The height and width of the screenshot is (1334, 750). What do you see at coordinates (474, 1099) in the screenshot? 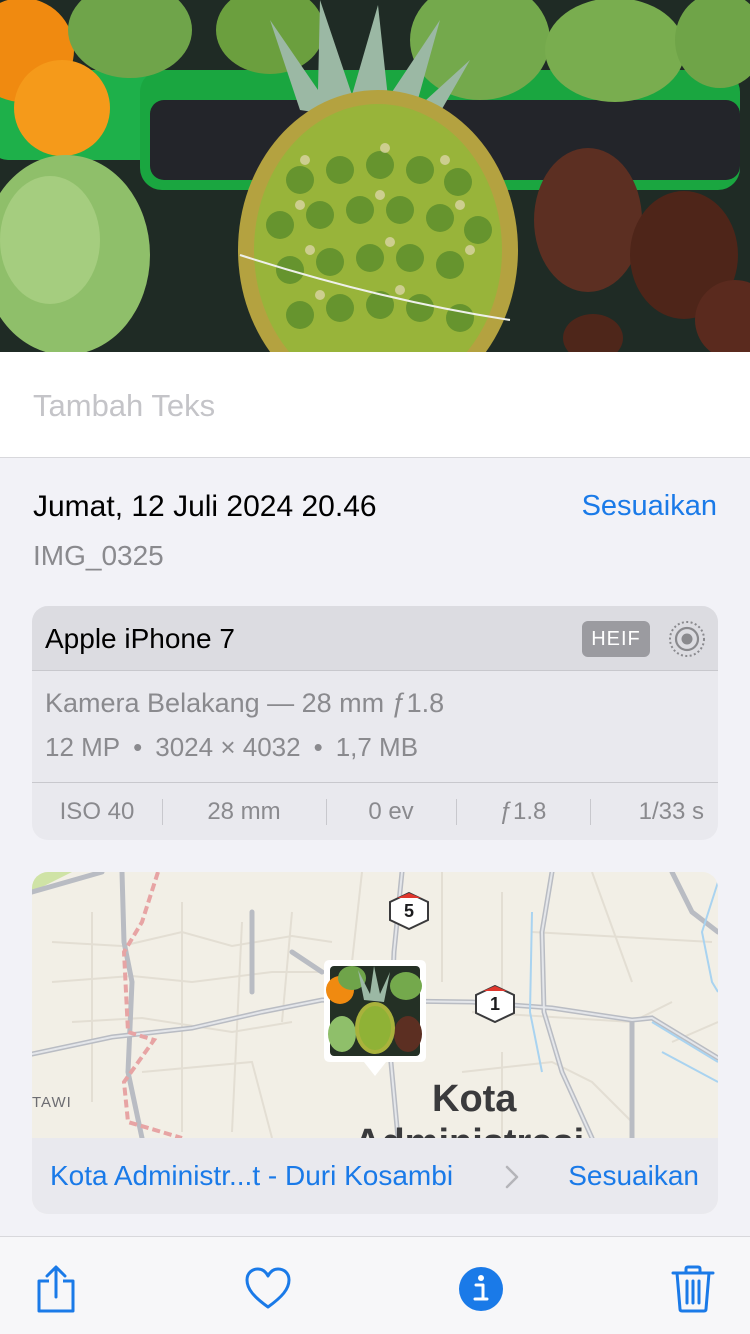
I see `map-area-label: Kota` at bounding box center [474, 1099].